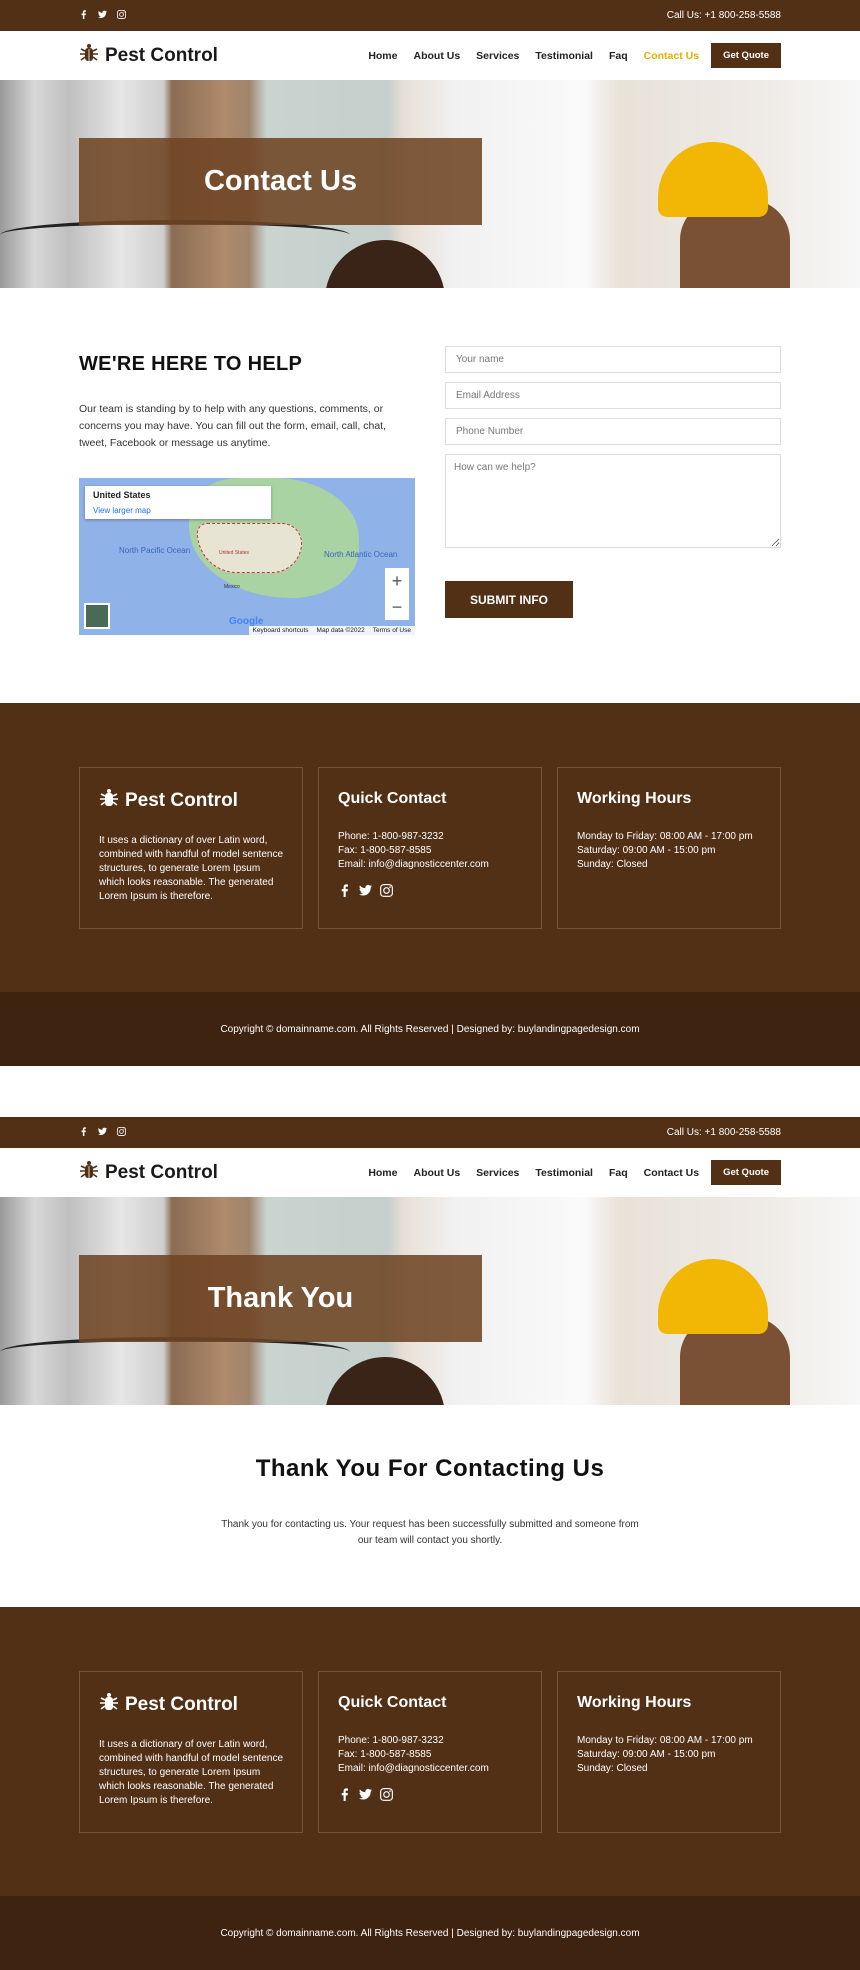 This screenshot has height=1970, width=860. What do you see at coordinates (155, 550) in the screenshot?
I see `map-label: North Pacific Ocean` at bounding box center [155, 550].